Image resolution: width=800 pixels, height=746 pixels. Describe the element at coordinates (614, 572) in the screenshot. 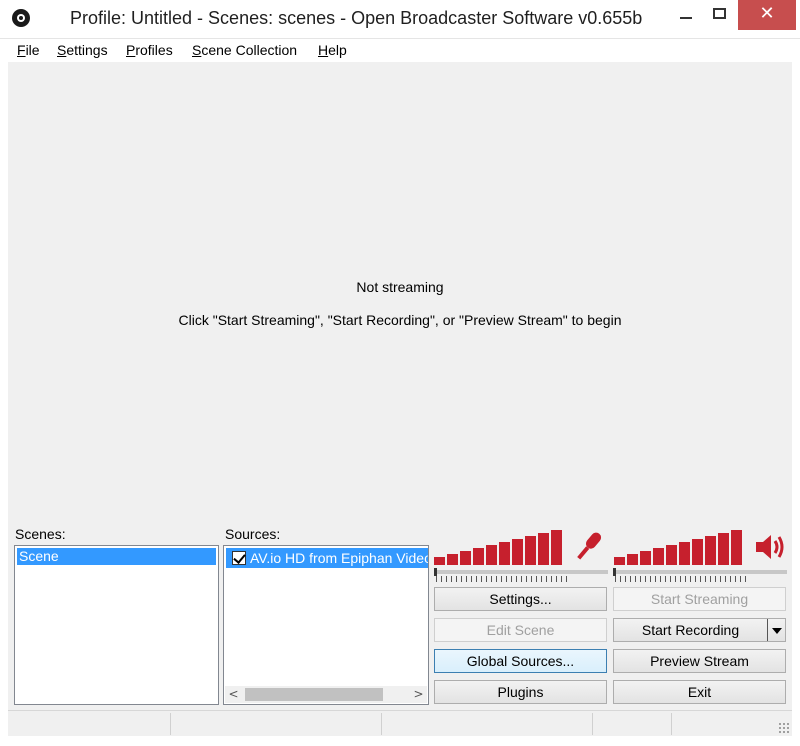

I see `desktop-slider-handle` at that location.